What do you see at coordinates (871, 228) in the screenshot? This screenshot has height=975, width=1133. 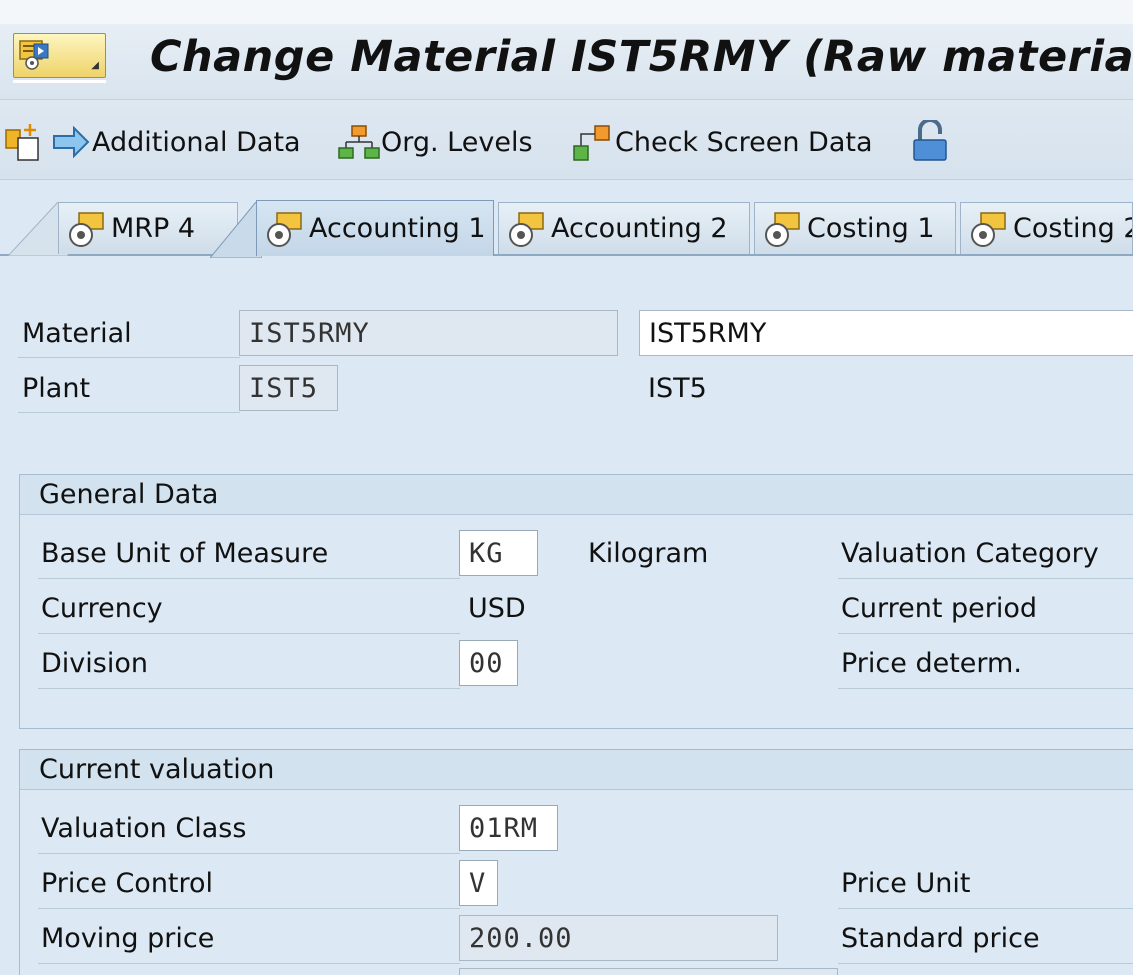 I see `tab-label: Costing 1` at bounding box center [871, 228].